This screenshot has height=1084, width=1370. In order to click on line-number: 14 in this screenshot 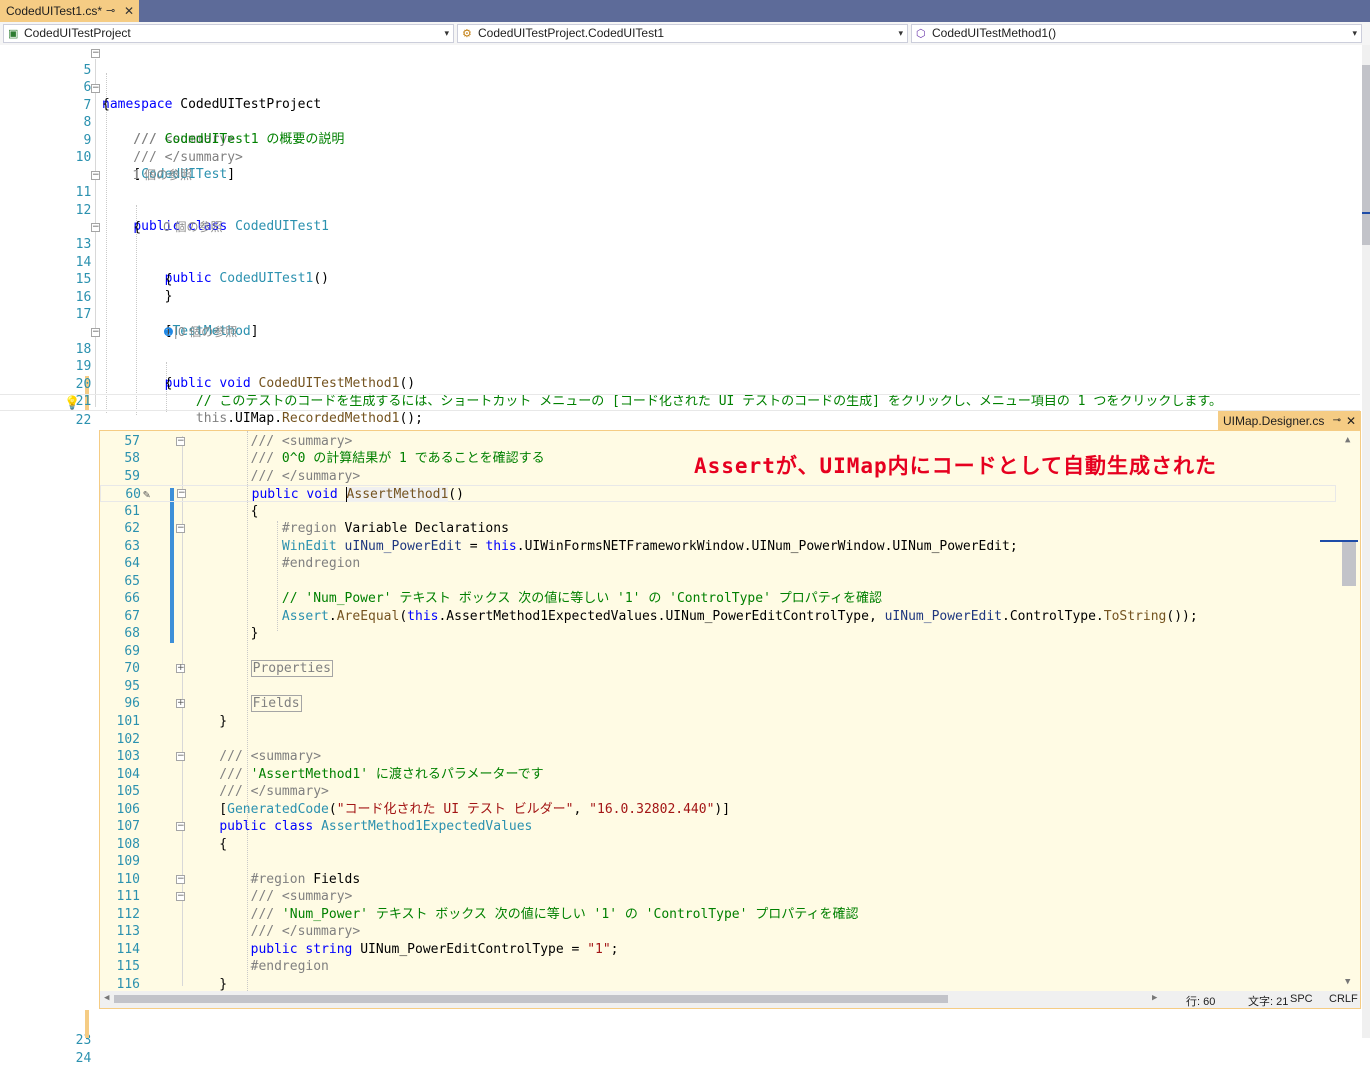, I will do `click(83, 262)`.